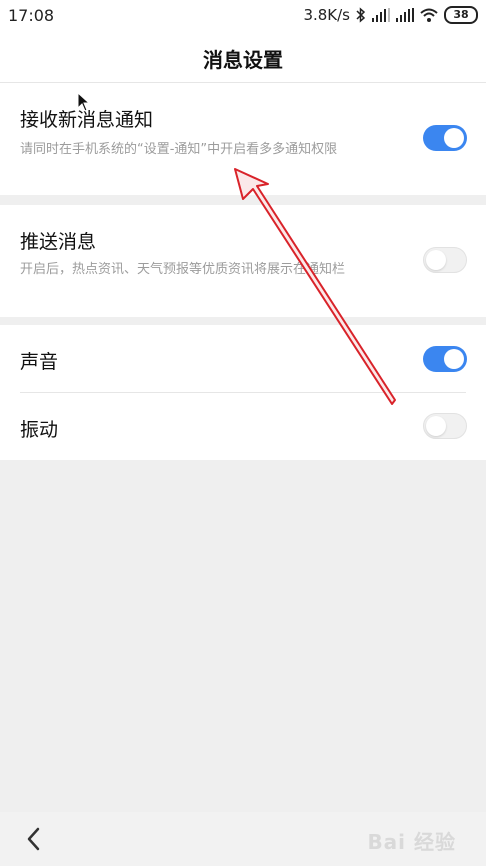 The height and width of the screenshot is (866, 486). I want to click on vibrate-title: 振动, so click(39, 430).